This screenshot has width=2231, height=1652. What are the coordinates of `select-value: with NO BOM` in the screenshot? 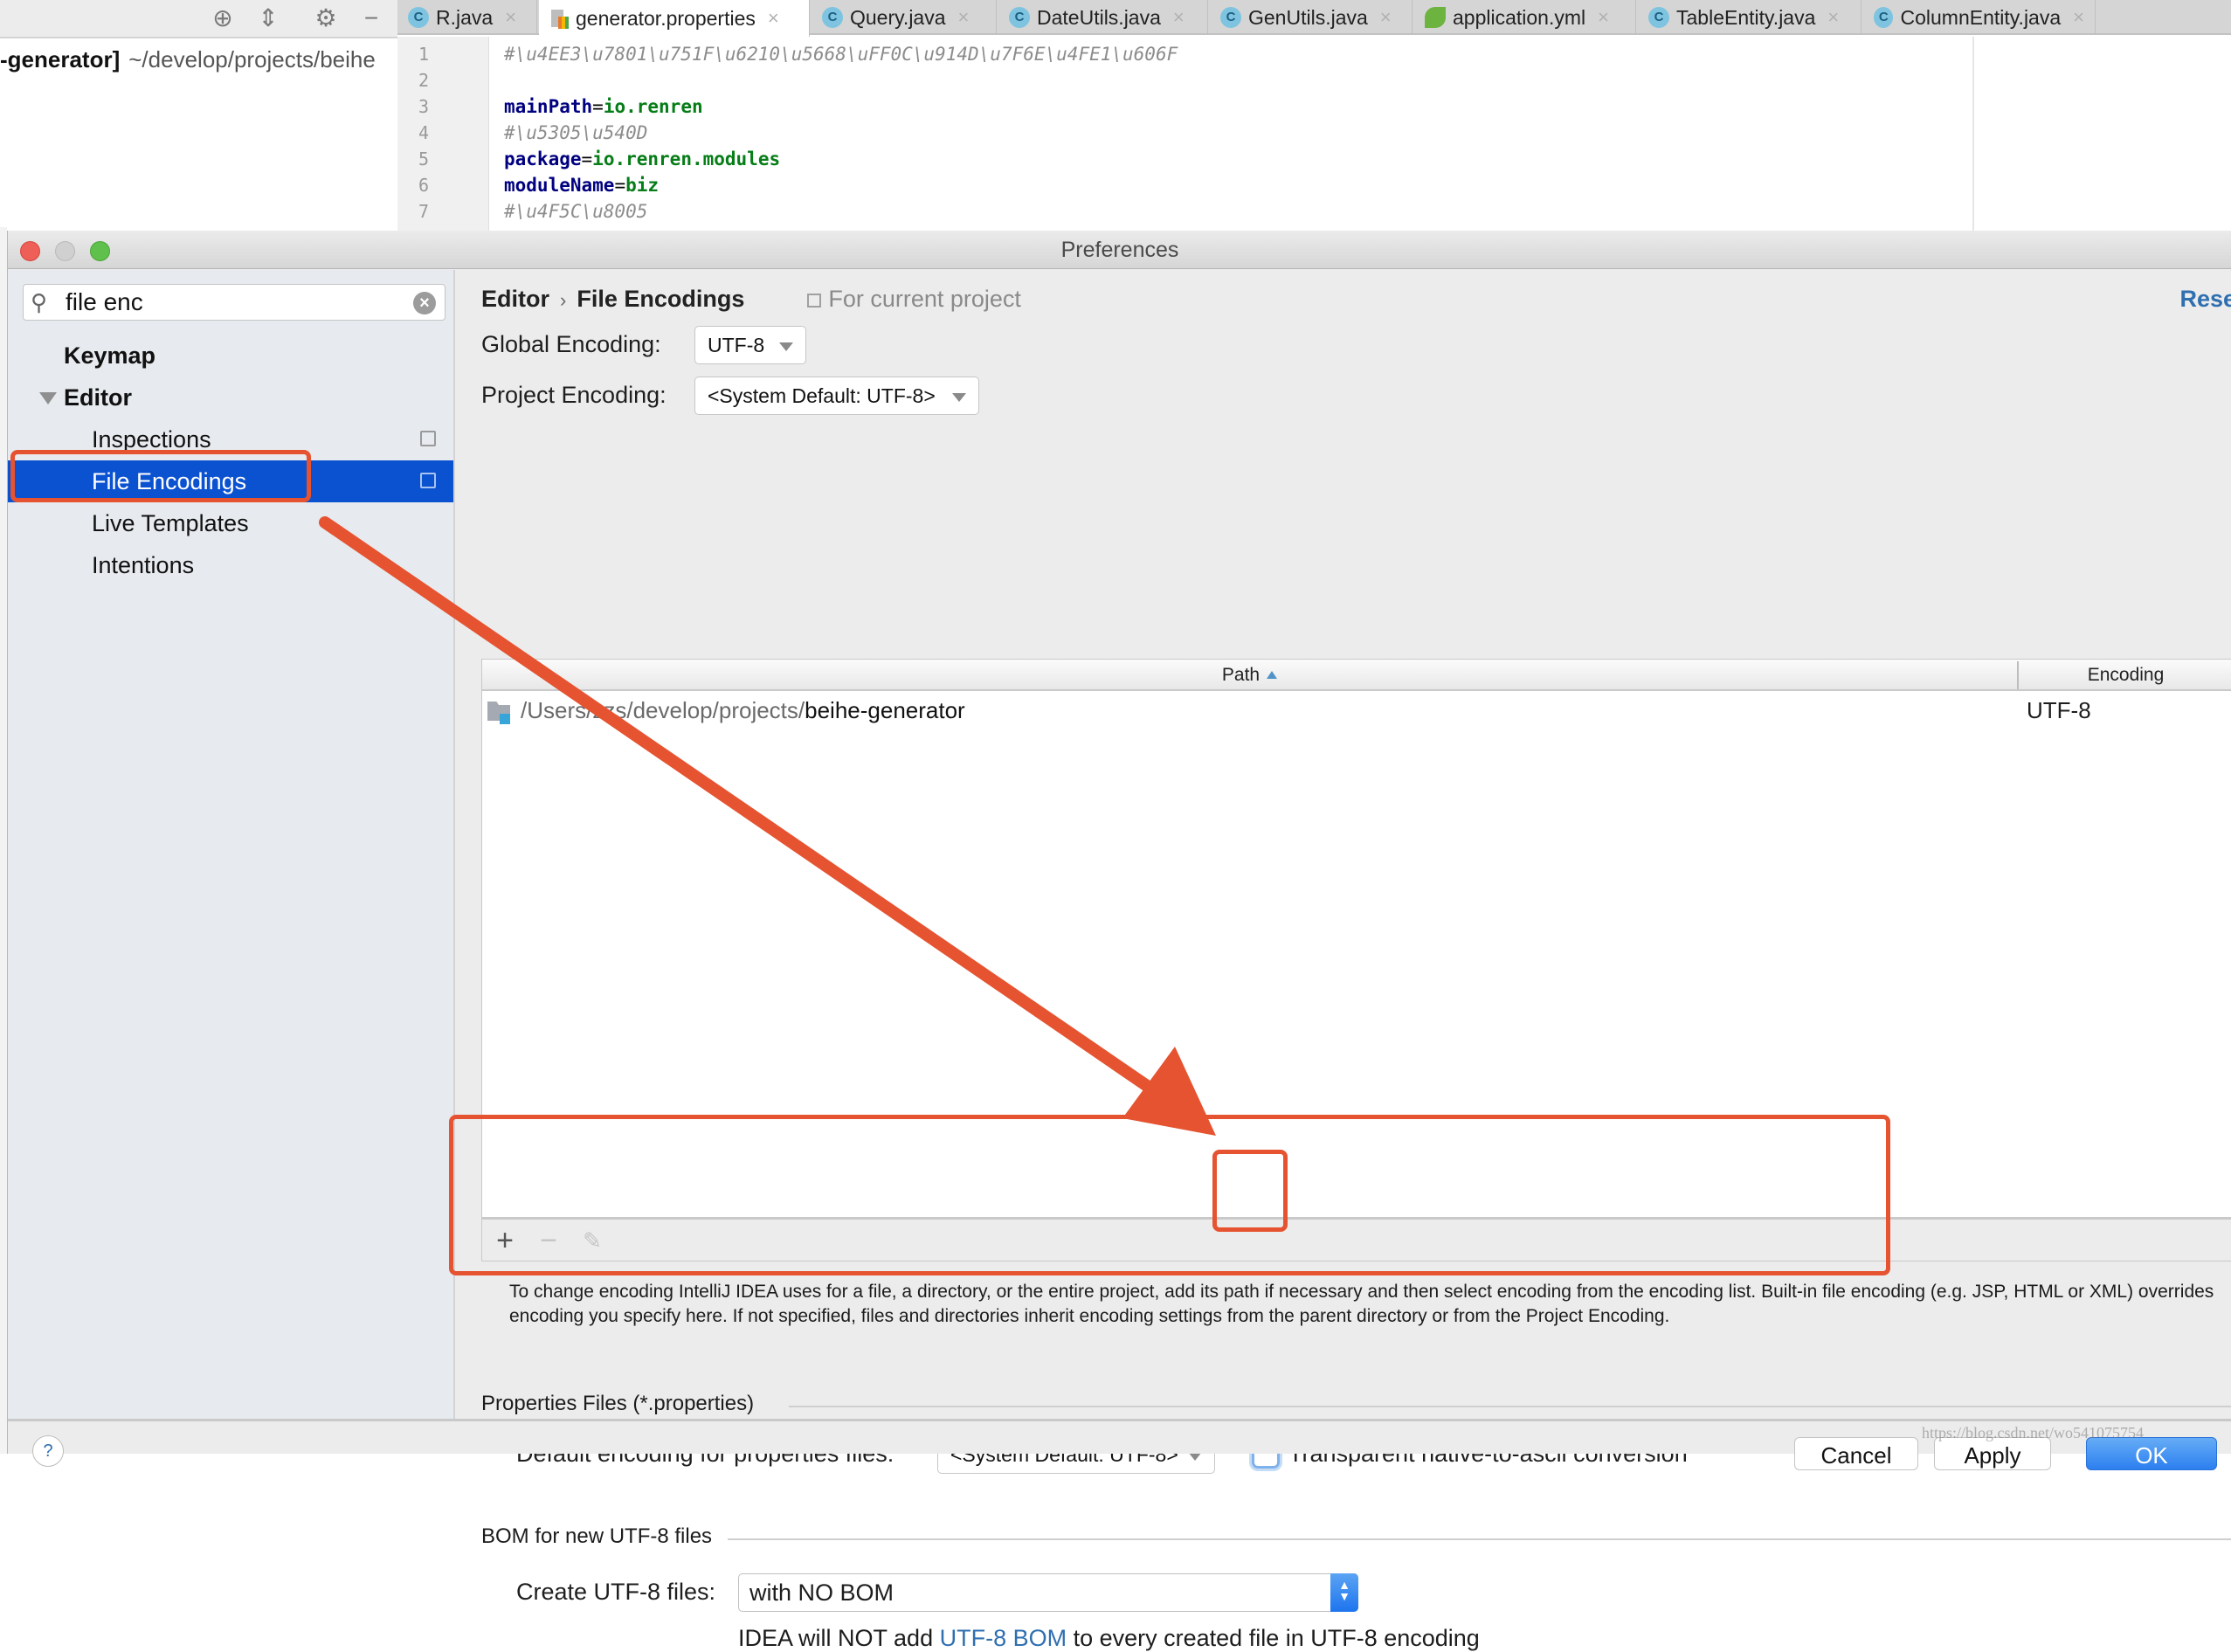 It's located at (821, 1592).